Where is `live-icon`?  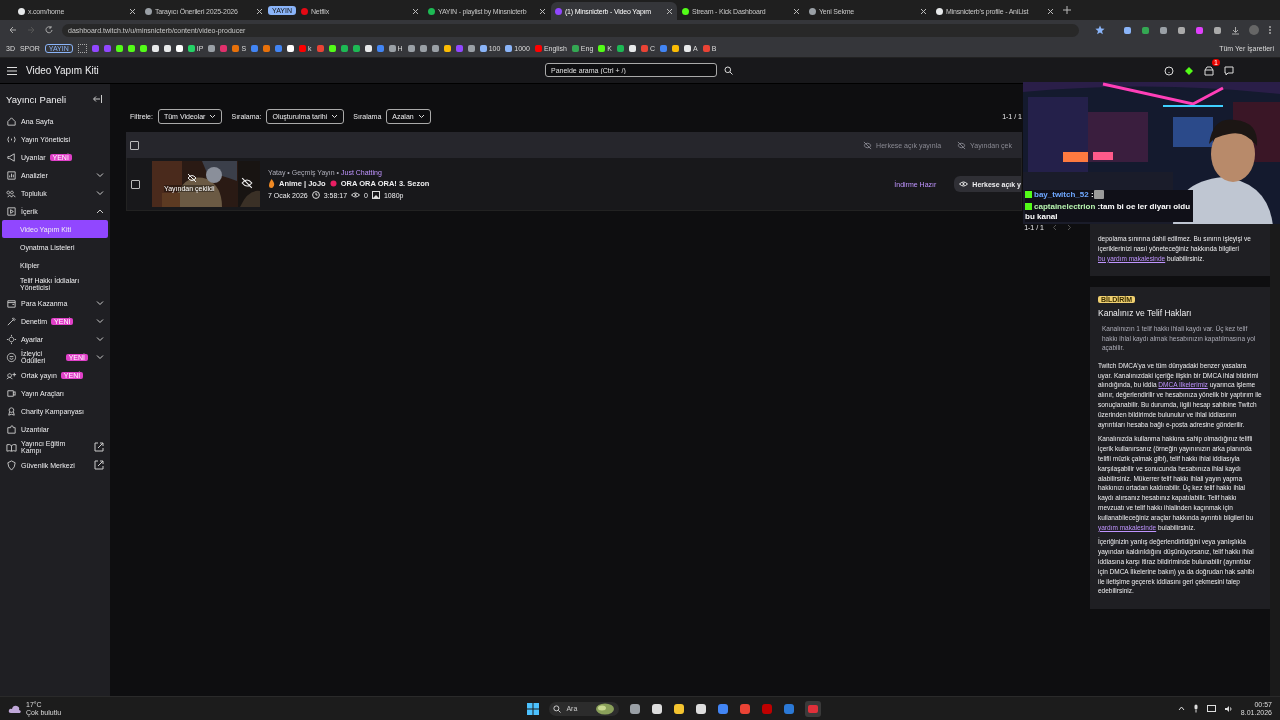
live-icon is located at coordinates (333, 183).